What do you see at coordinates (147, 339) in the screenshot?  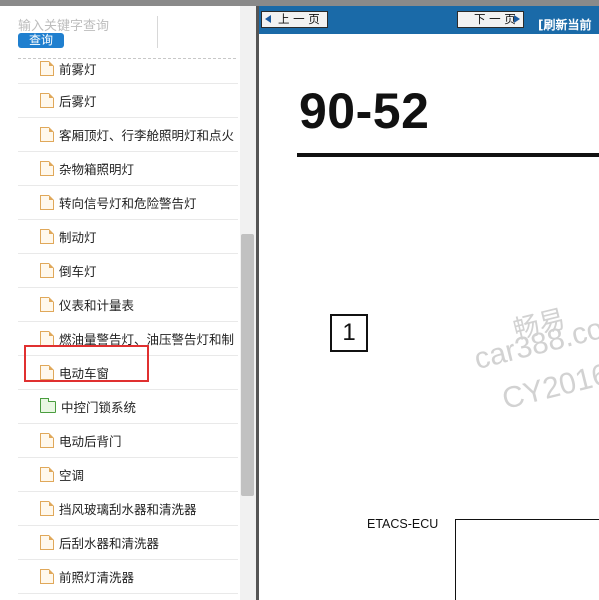 I see `tree-item-label: 燃油量警告灯、油压警告灯和制` at bounding box center [147, 339].